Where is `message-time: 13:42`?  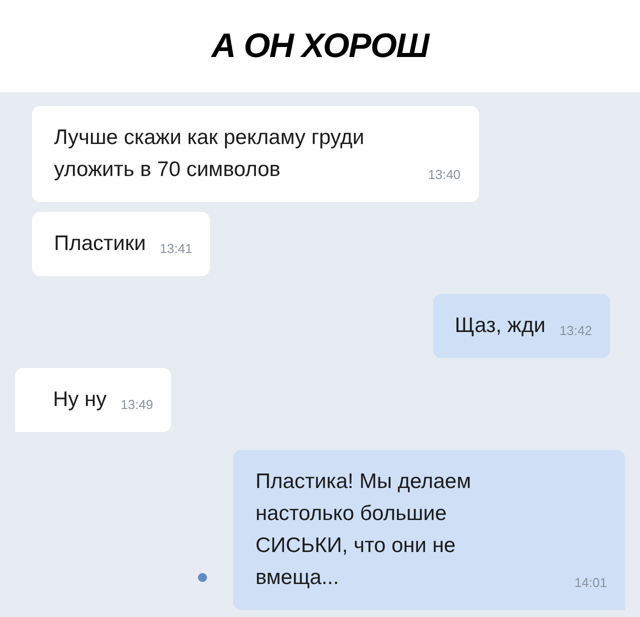
message-time: 13:42 is located at coordinates (575, 331).